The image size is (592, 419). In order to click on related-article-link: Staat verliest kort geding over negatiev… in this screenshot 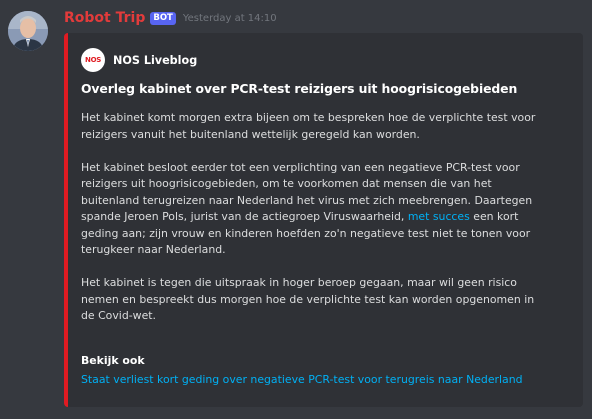, I will do `click(302, 379)`.